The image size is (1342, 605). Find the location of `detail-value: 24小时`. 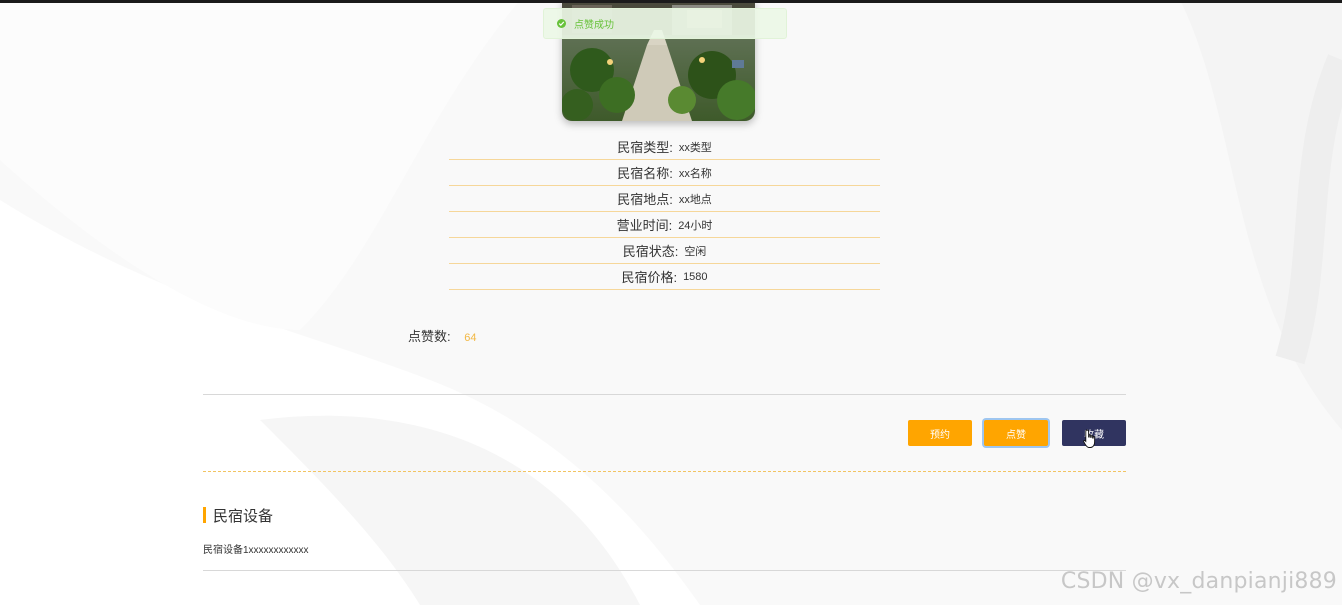

detail-value: 24小时 is located at coordinates (695, 225).